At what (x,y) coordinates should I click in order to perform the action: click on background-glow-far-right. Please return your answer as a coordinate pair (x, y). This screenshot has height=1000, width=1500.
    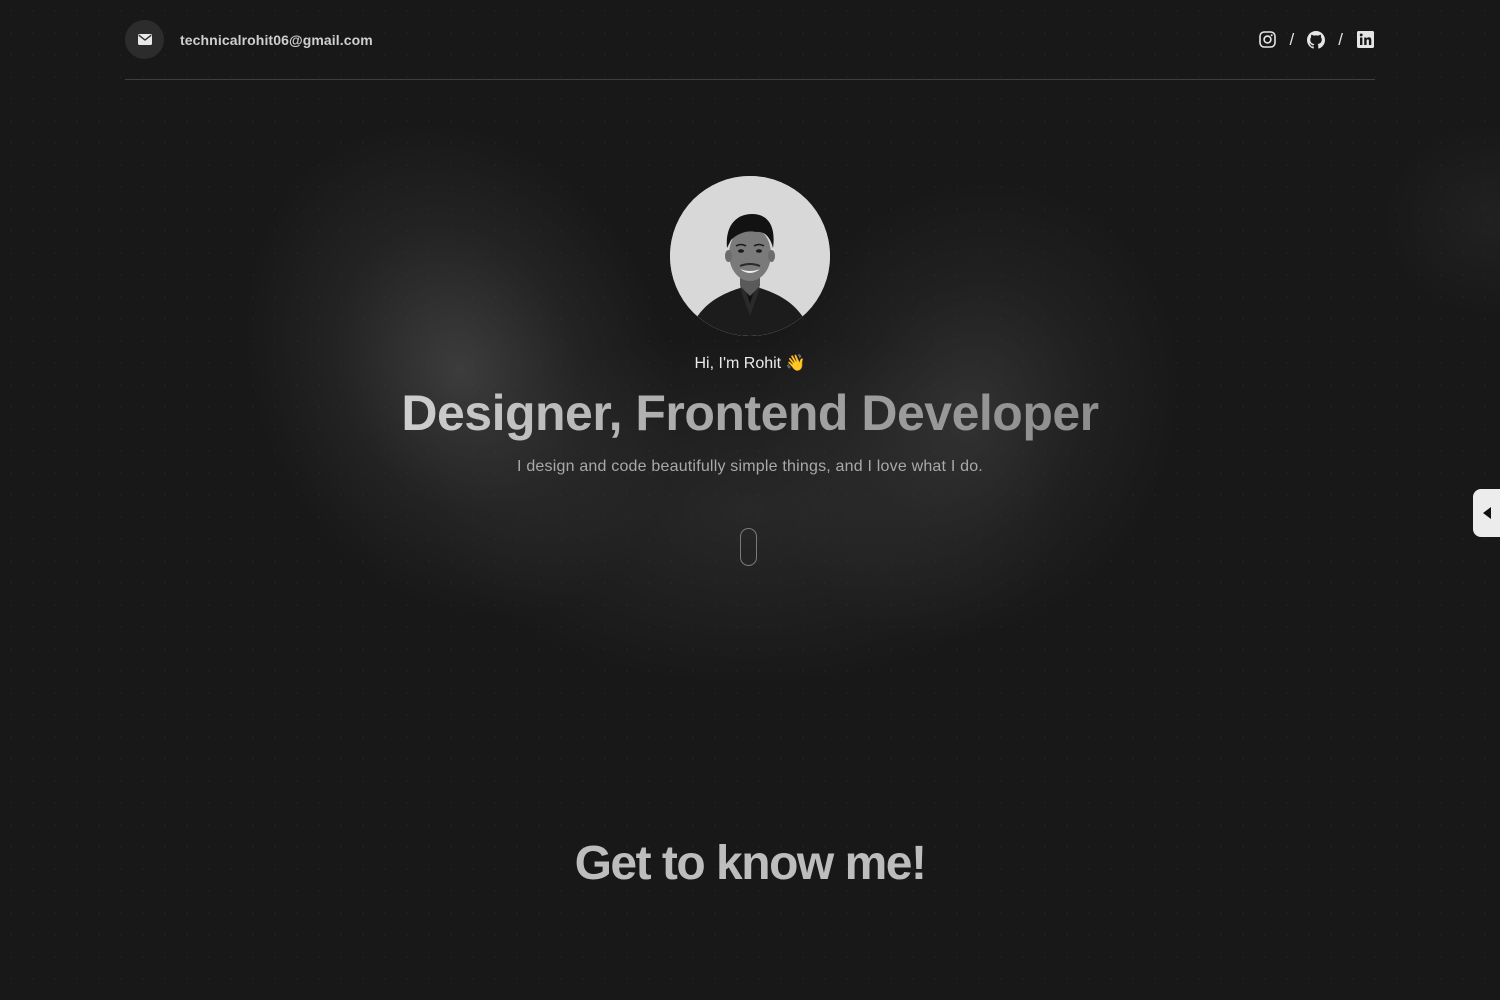
    Looking at the image, I should click on (1440, 220).